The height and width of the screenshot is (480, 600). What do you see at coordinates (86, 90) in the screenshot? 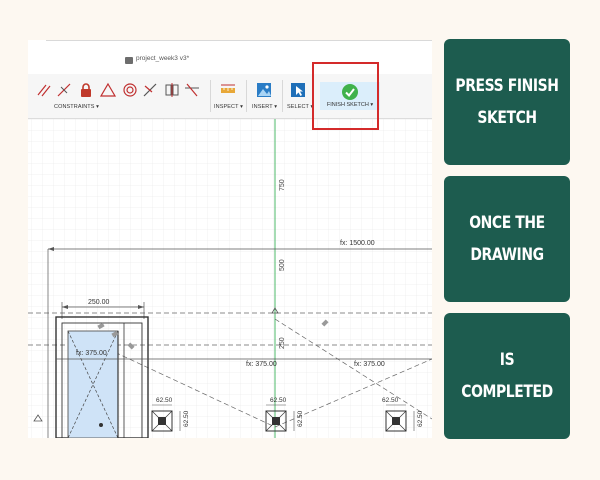
I see `fix-lock-icon` at bounding box center [86, 90].